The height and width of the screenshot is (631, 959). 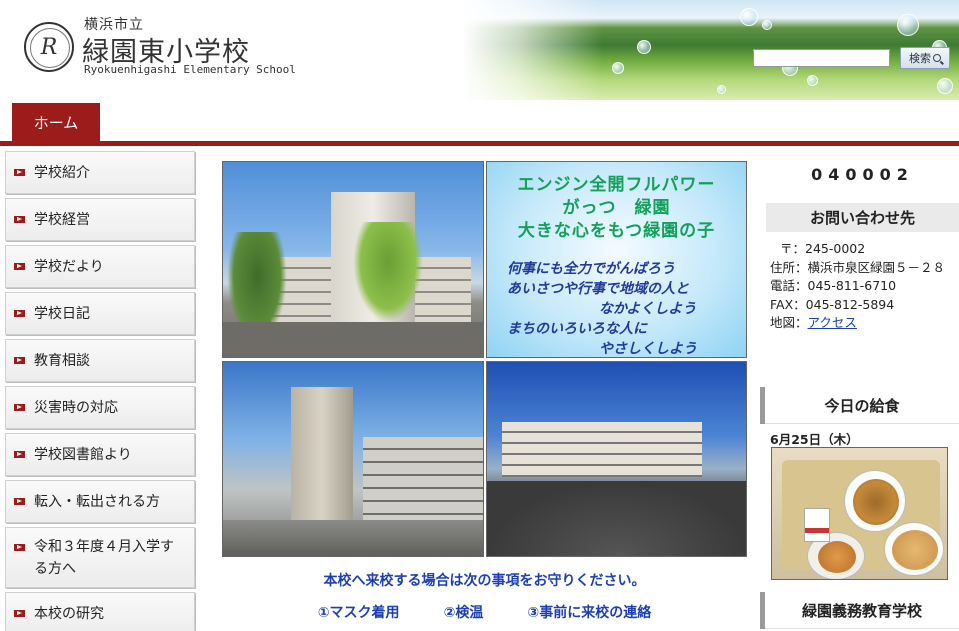 What do you see at coordinates (937, 58) in the screenshot?
I see `search-icon` at bounding box center [937, 58].